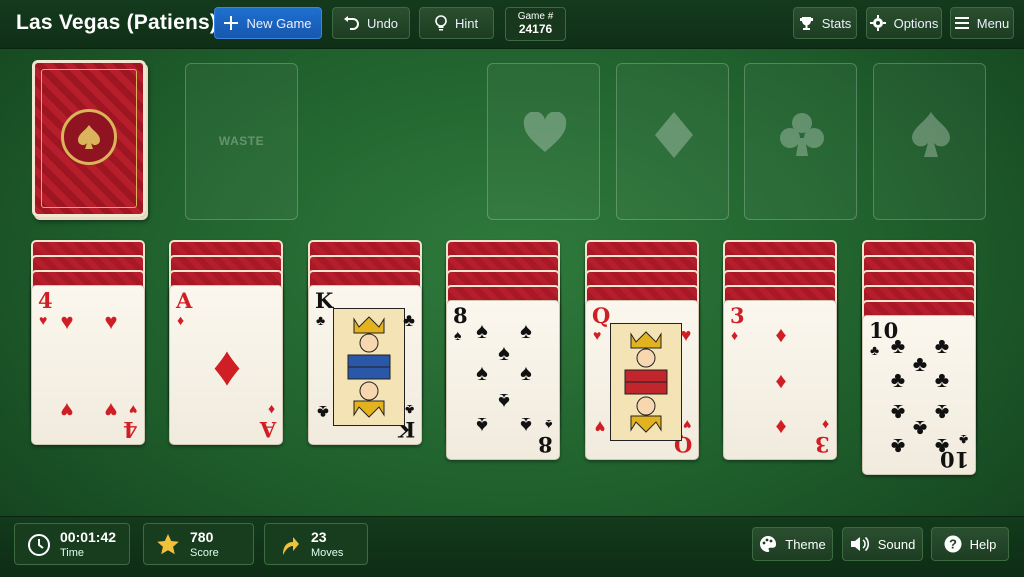 Image resolution: width=1024 pixels, height=577 pixels. Describe the element at coordinates (231, 23) in the screenshot. I see `plus-icon` at that location.